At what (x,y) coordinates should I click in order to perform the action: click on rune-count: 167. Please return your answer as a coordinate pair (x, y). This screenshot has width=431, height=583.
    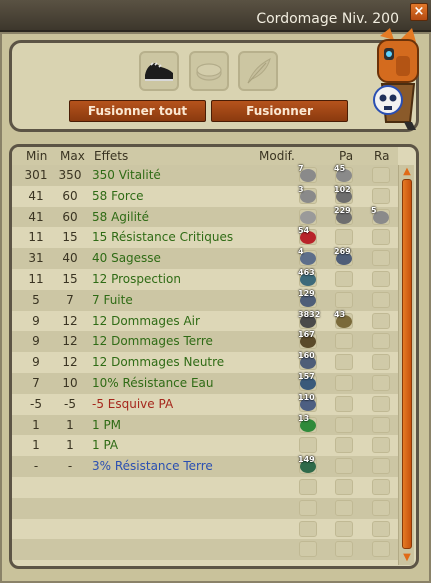
    Looking at the image, I should click on (306, 335).